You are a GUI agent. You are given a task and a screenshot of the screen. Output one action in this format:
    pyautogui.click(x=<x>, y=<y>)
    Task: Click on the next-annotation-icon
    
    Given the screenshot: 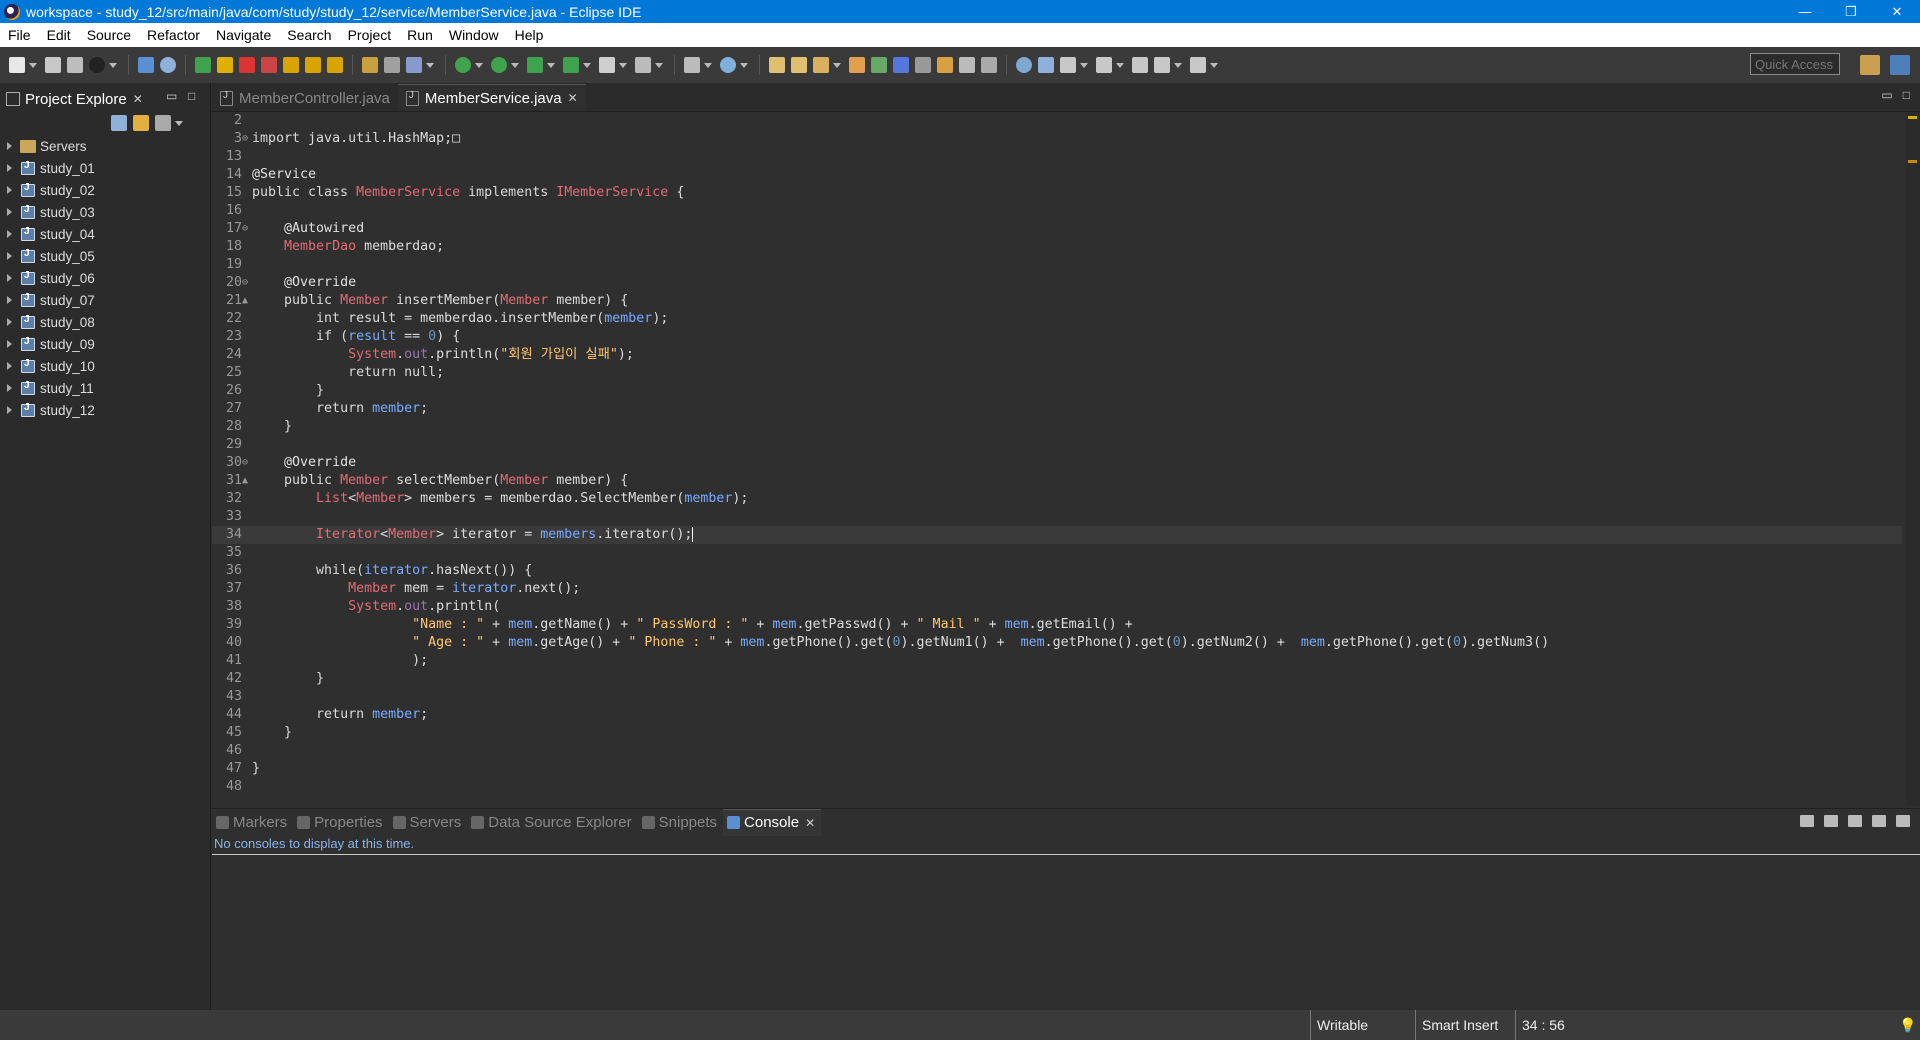 What is the action you would take?
    pyautogui.click(x=1068, y=65)
    